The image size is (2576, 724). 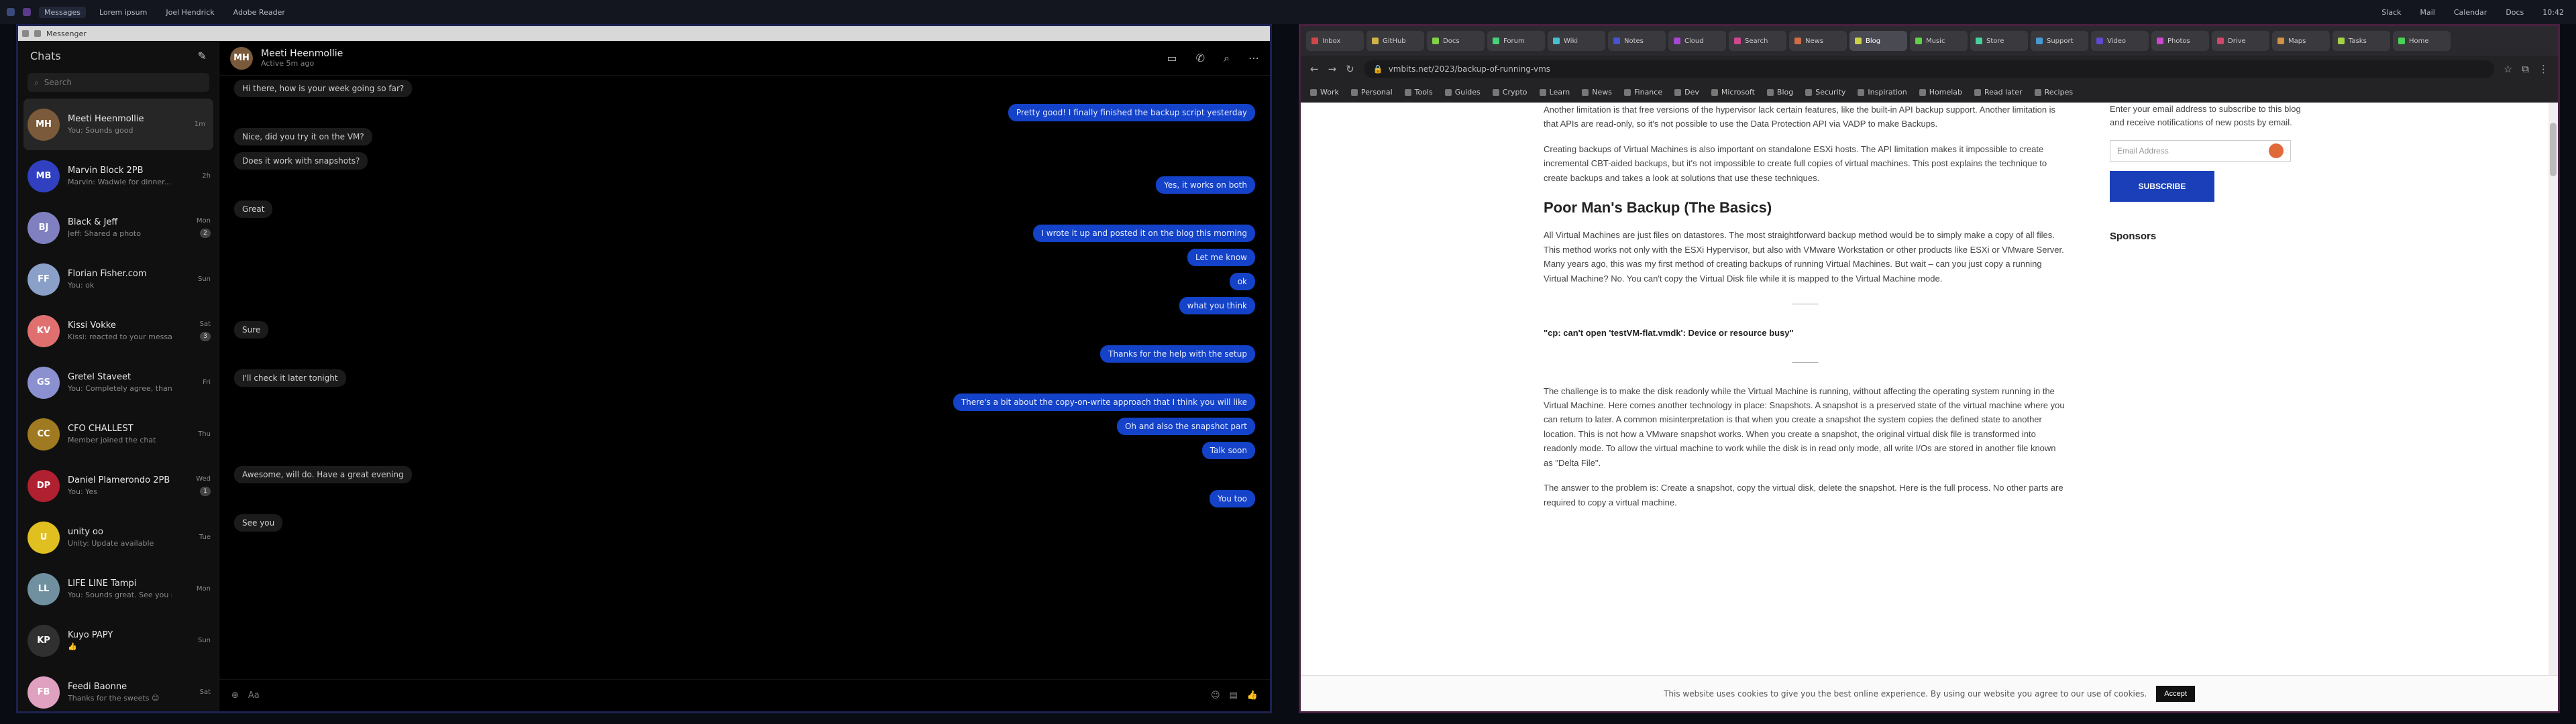 I want to click on browser-tab: Forum, so click(x=1516, y=41).